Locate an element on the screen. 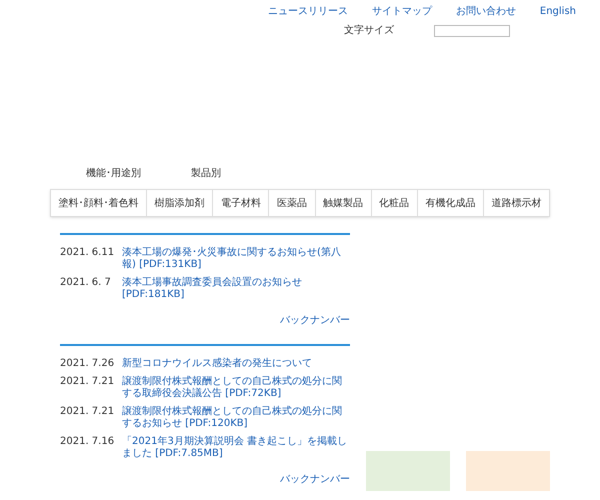 The image size is (600, 500). news-link: 「2021年3月期決算説明会 書き起こし」を掲載しました [PDF:7.85MB] is located at coordinates (236, 448).